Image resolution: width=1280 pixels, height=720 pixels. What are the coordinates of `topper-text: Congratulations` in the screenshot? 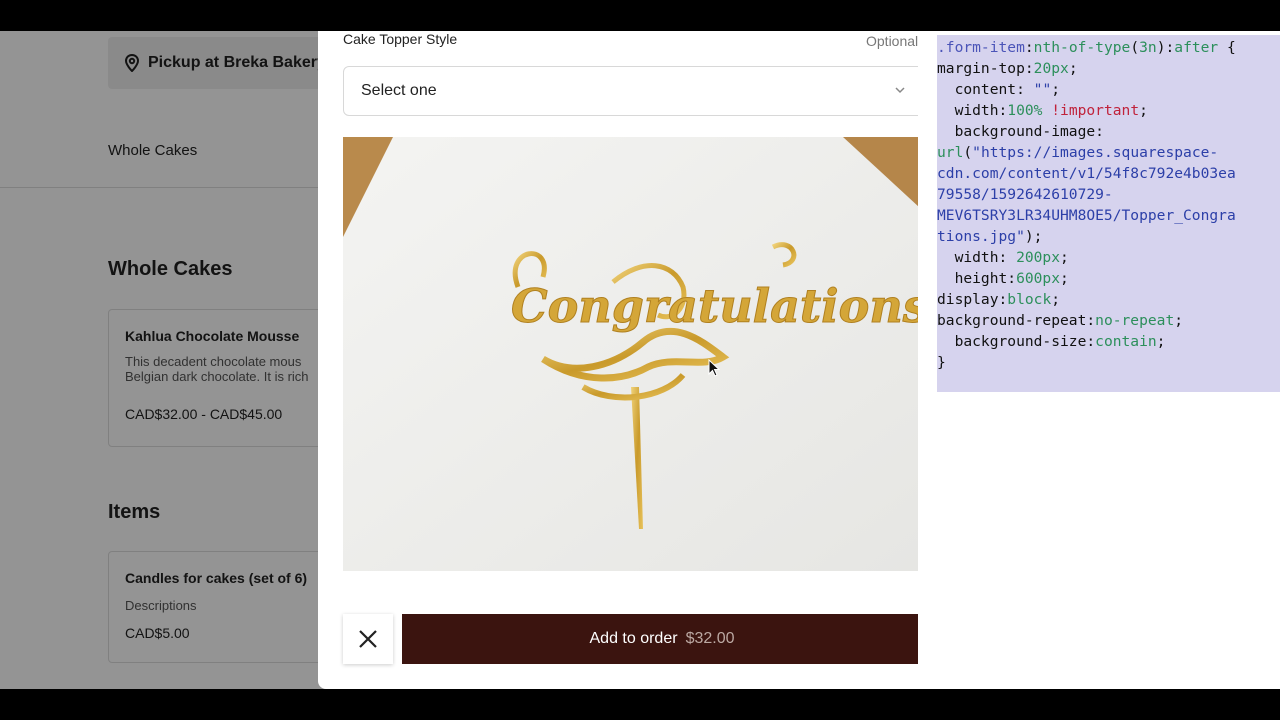 It's located at (714, 306).